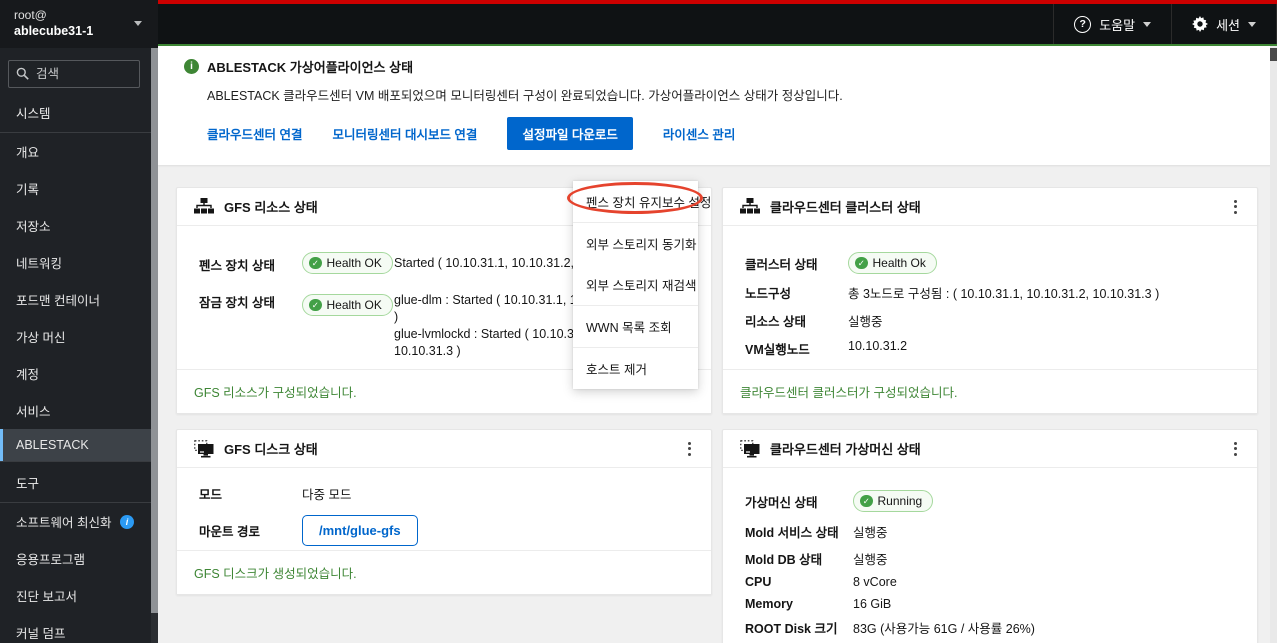 The height and width of the screenshot is (643, 1277). Describe the element at coordinates (769, 603) in the screenshot. I see `row-label: Memory` at that location.